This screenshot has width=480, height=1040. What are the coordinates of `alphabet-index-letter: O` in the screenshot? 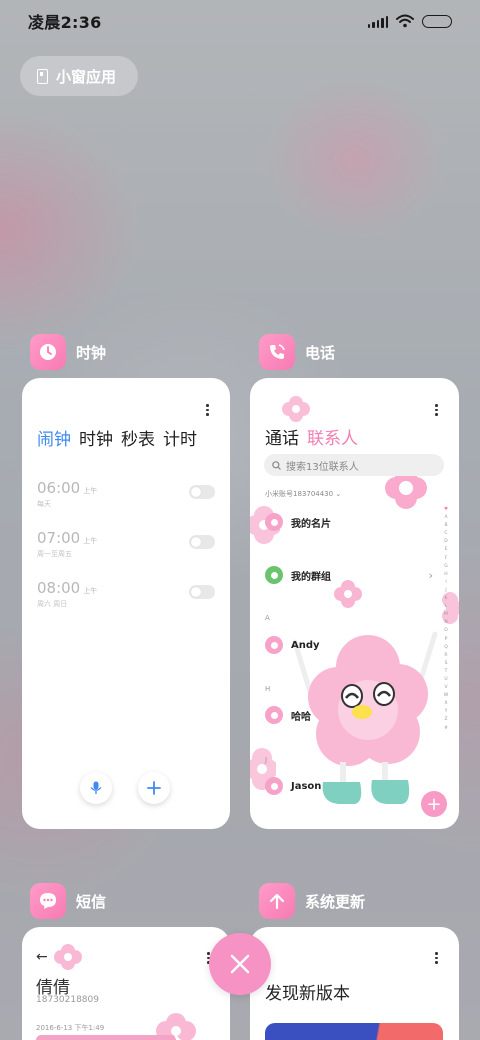 It's located at (446, 631).